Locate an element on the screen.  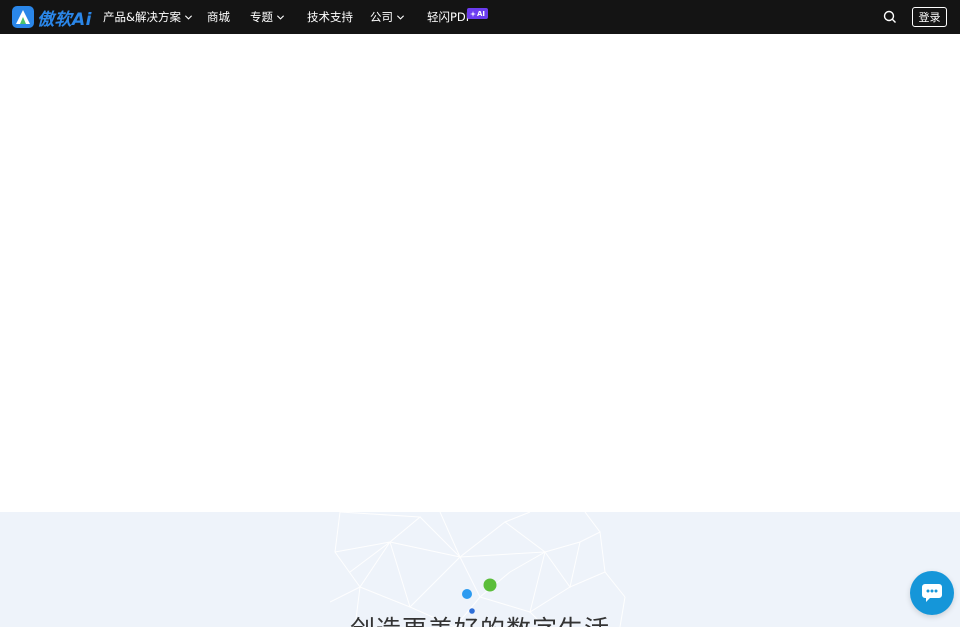
brand-logo: 傲软Ai is located at coordinates (52, 17).